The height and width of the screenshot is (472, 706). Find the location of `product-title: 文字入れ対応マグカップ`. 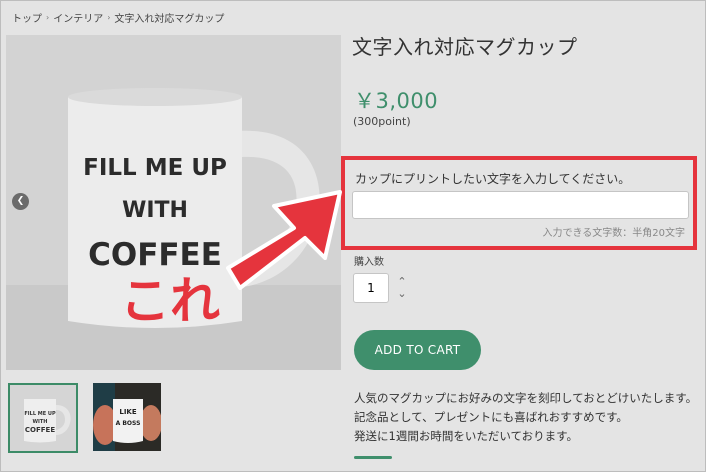

product-title: 文字入れ対応マグカップ is located at coordinates (465, 47).